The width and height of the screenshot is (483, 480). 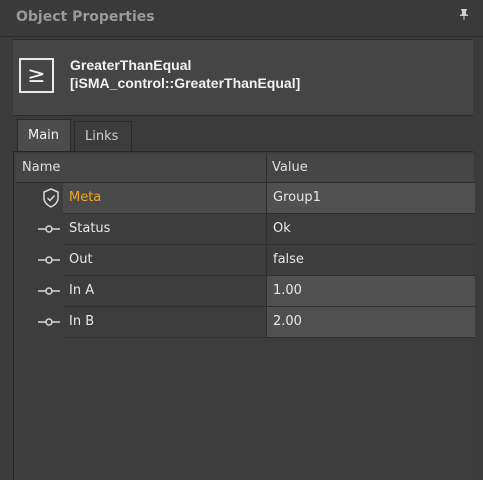 What do you see at coordinates (243, 135) in the screenshot?
I see `tab-bar: Main Links` at bounding box center [243, 135].